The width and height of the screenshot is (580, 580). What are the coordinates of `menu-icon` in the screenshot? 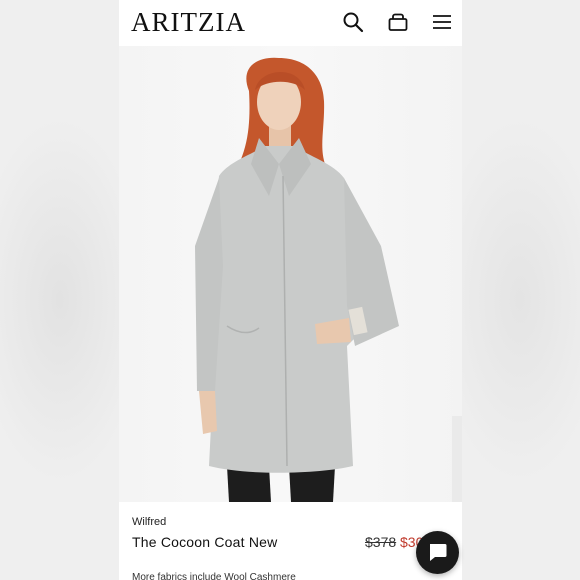 It's located at (442, 22).